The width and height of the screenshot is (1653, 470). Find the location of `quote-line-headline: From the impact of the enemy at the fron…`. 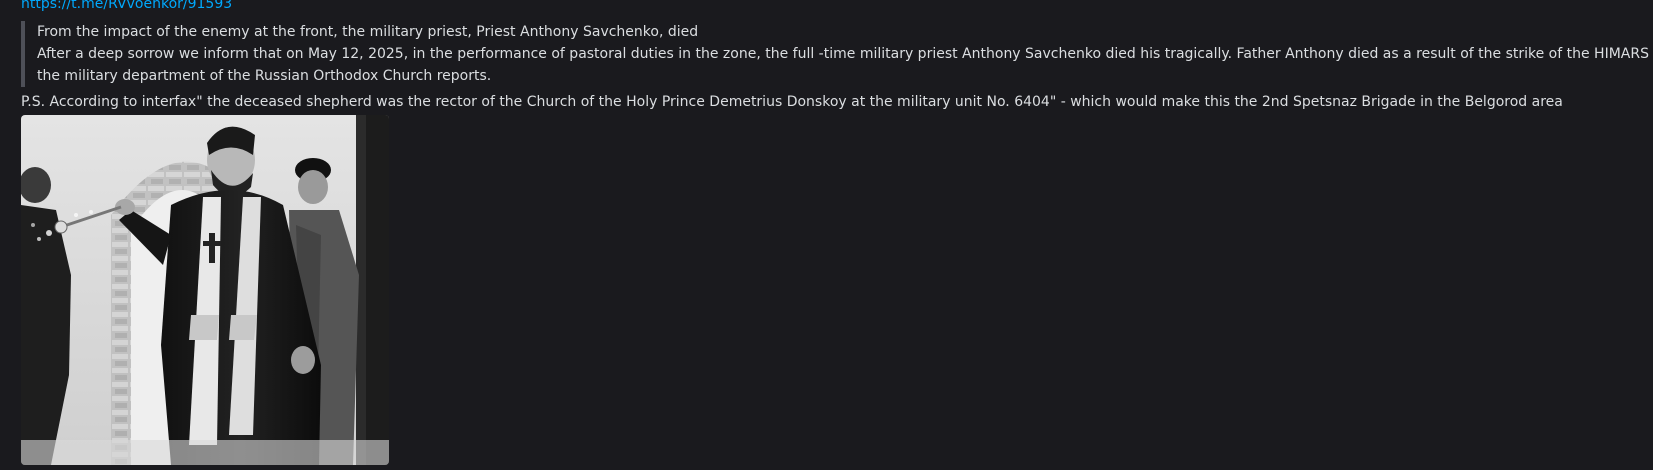

quote-line-headline: From the impact of the enemy at the fron… is located at coordinates (368, 32).